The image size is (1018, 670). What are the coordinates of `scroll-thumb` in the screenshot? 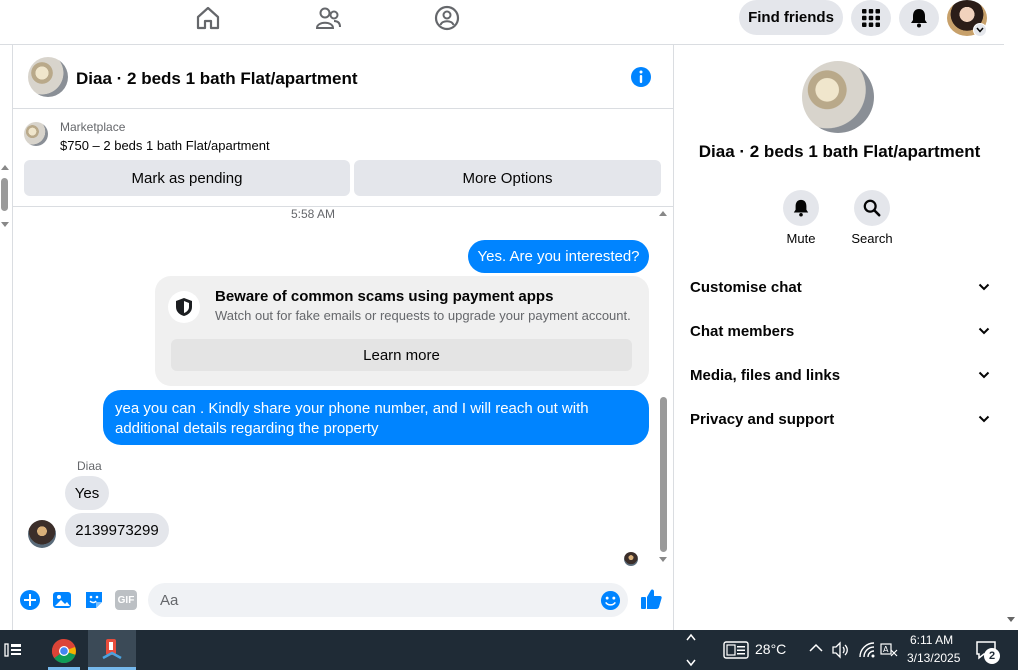 It's located at (4, 194).